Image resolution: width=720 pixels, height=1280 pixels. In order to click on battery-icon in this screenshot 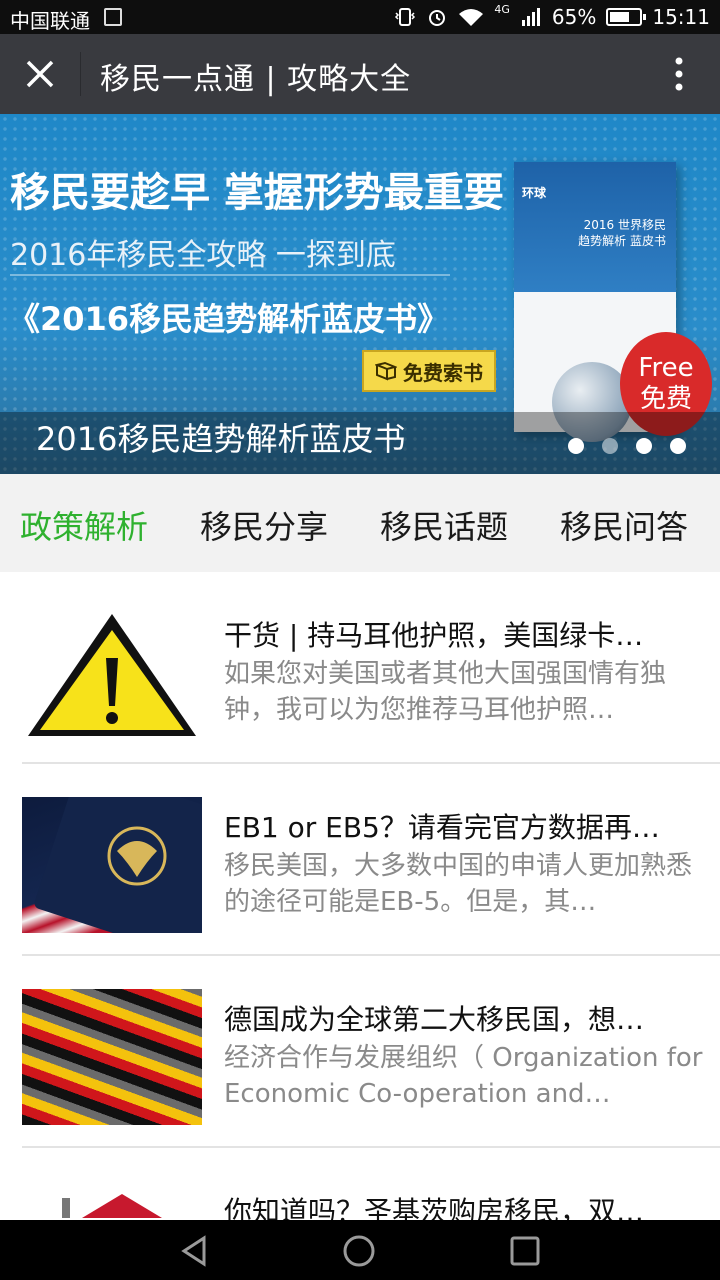, I will do `click(626, 17)`.